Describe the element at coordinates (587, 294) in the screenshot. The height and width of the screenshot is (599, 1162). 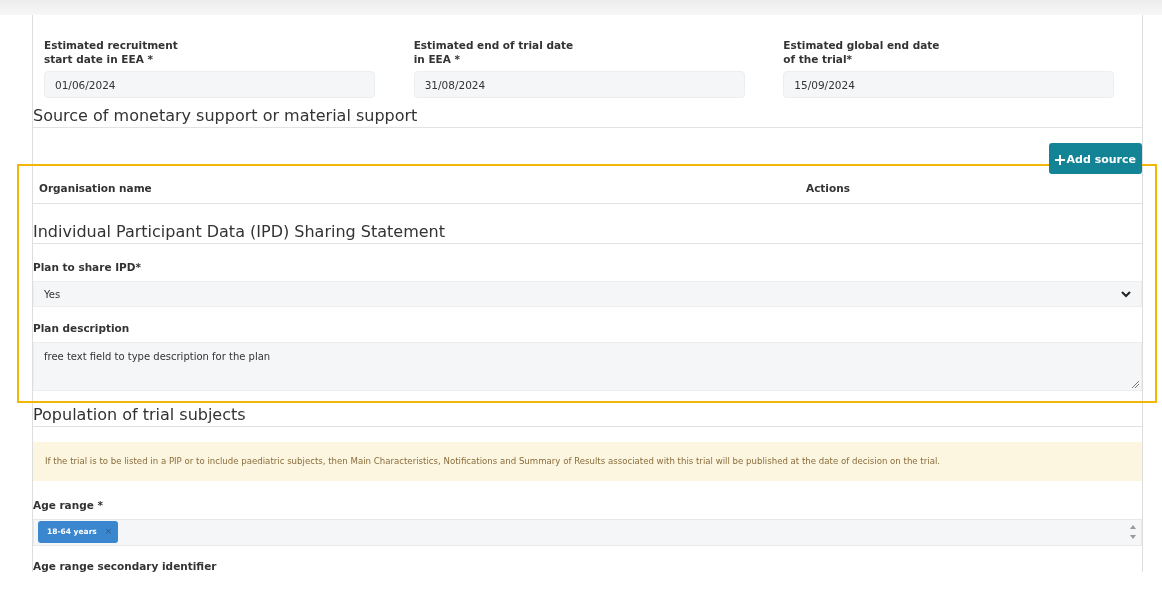
I see `plan-select: Yes` at that location.